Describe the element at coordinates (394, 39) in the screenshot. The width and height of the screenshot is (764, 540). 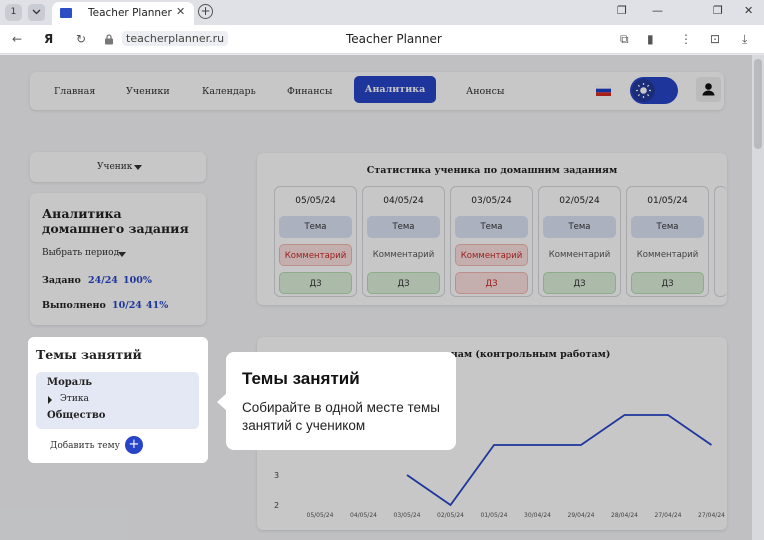
I see `page-title: Teacher Planner` at that location.